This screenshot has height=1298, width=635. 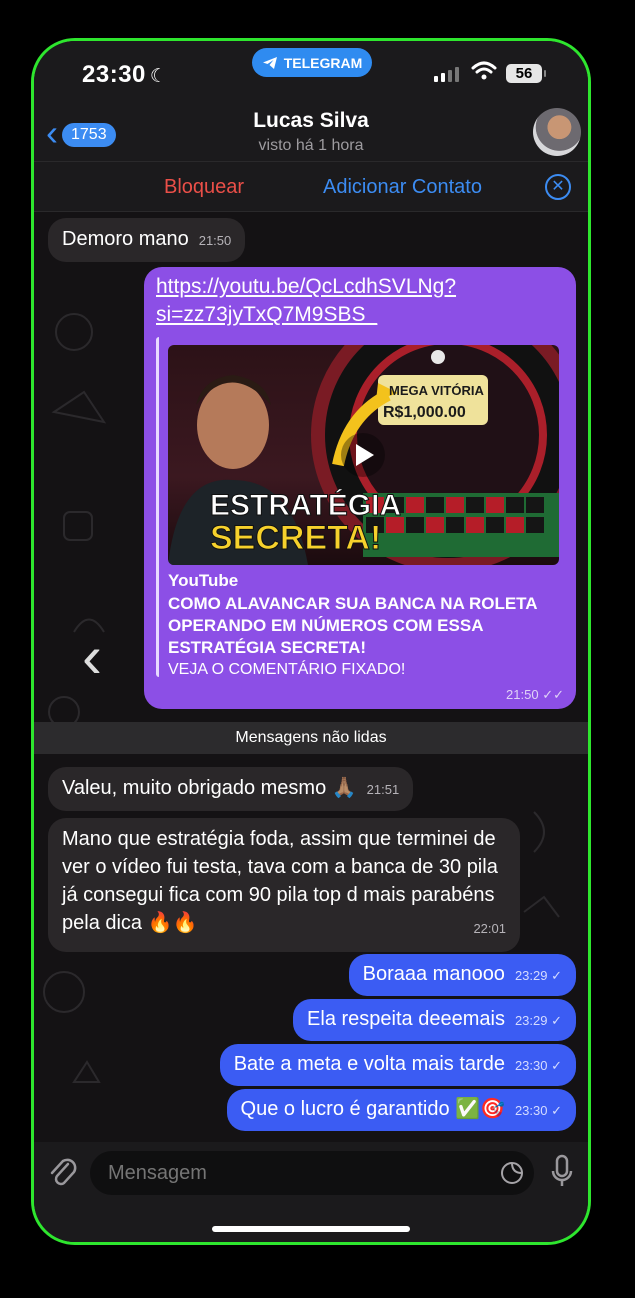 What do you see at coordinates (311, 121) in the screenshot?
I see `contact-name: Lucas Silva` at bounding box center [311, 121].